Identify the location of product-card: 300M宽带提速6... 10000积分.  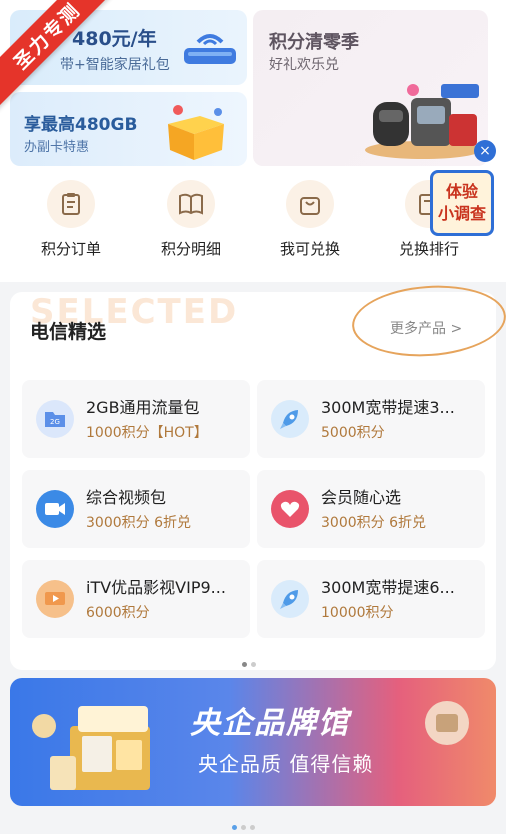
(371, 599).